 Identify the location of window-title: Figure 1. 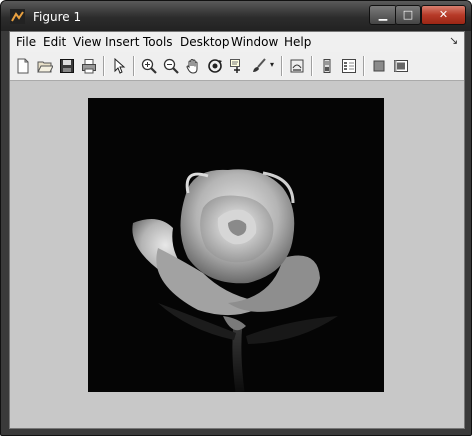
(57, 17).